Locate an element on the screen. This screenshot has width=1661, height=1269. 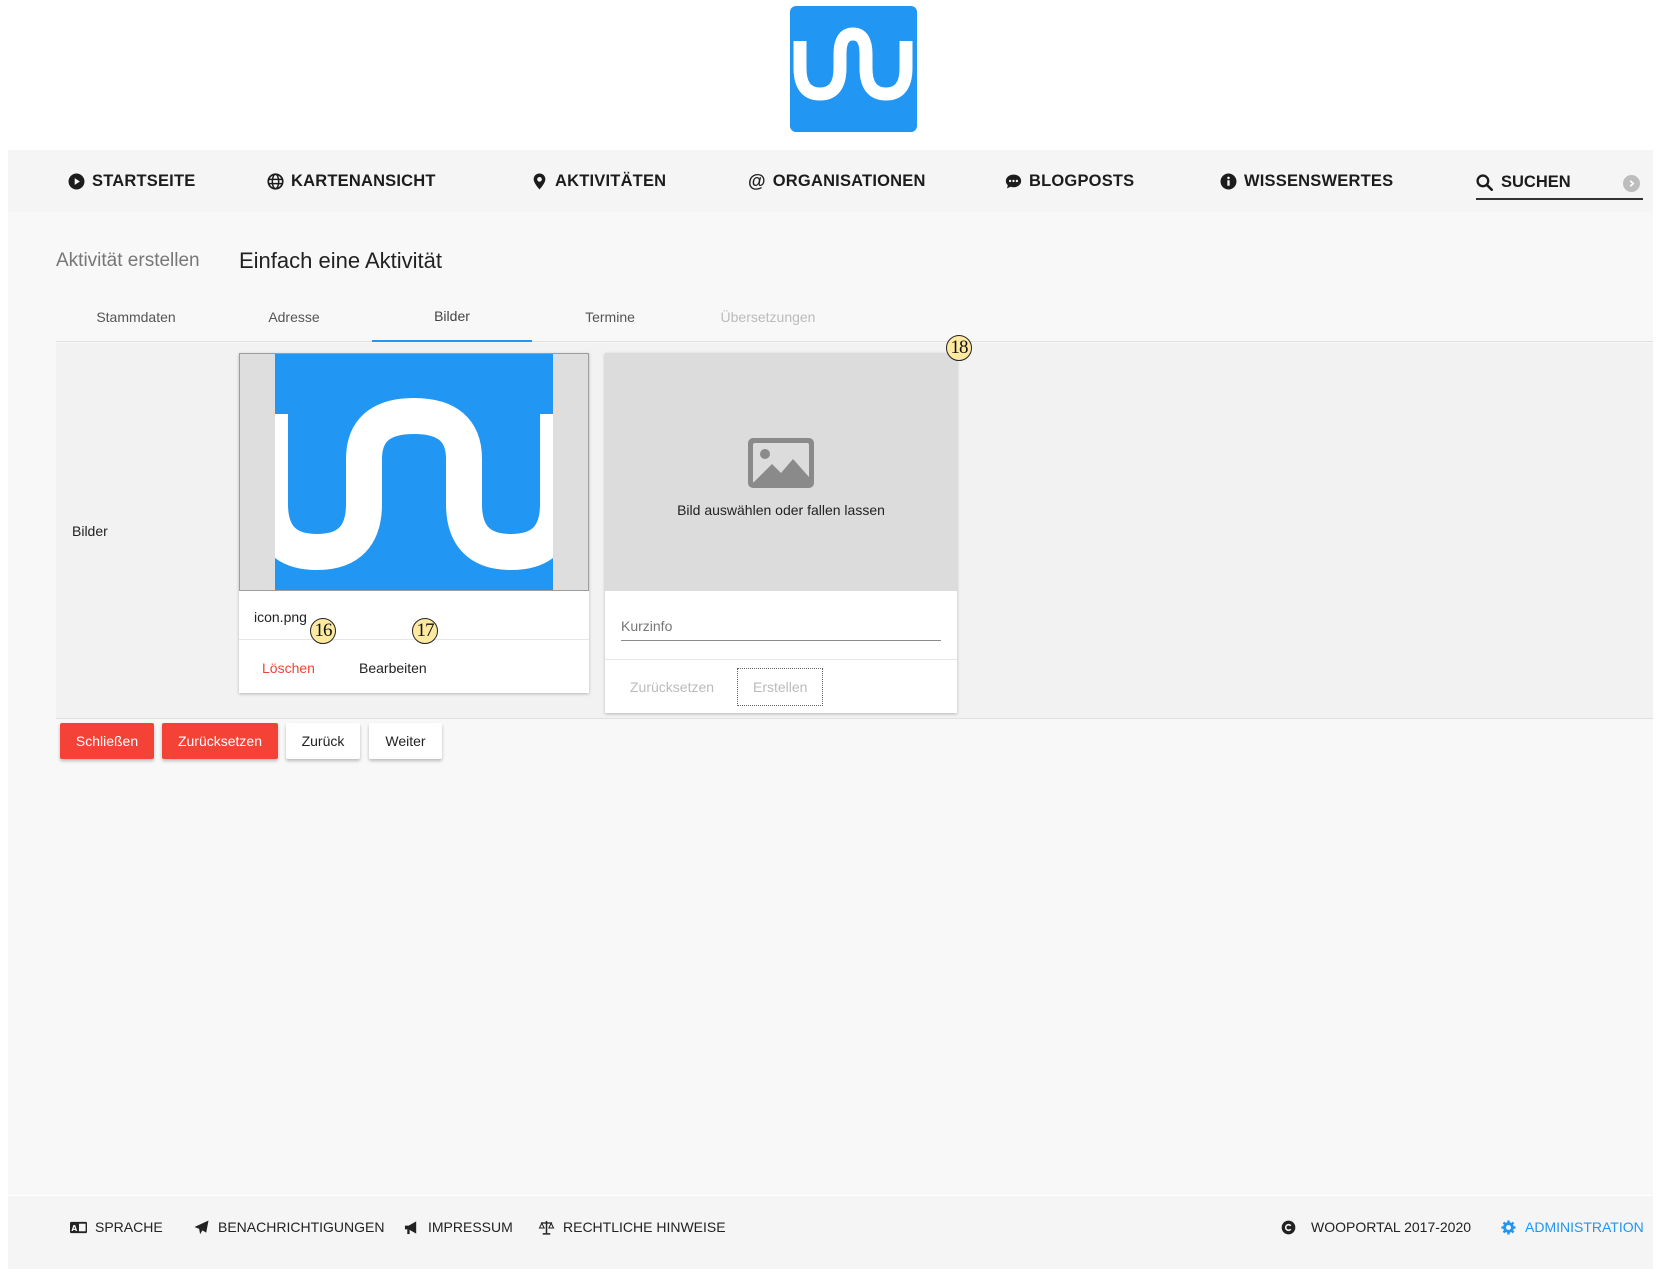
upload-reset-button: Zurücksetzen is located at coordinates (672, 687).